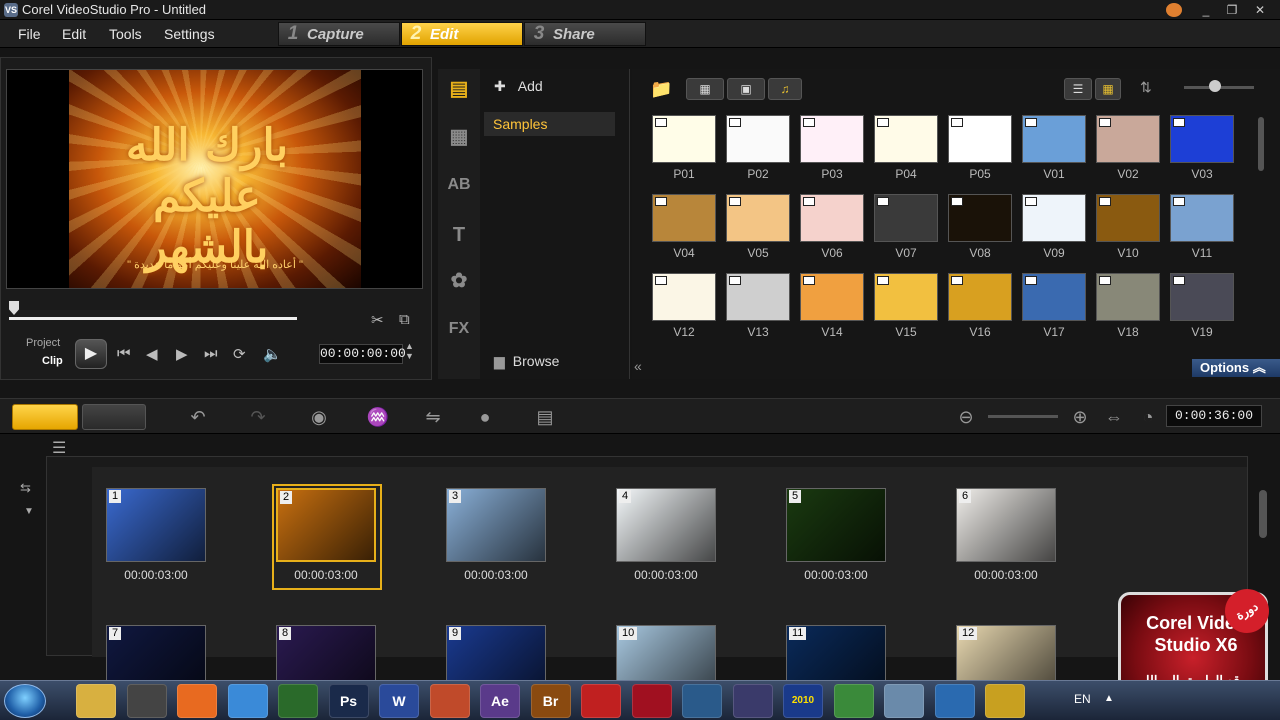 The image size is (1280, 720). What do you see at coordinates (211, 353) in the screenshot?
I see `end-icon: ⏭` at bounding box center [211, 353].